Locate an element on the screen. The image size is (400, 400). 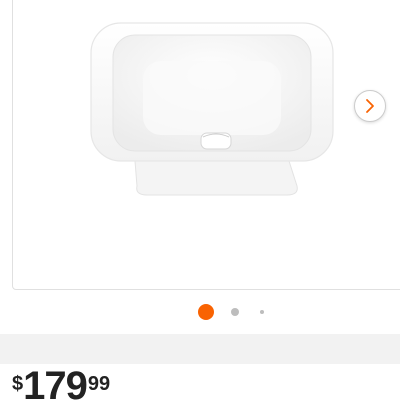
chevron-right-icon is located at coordinates (370, 106).